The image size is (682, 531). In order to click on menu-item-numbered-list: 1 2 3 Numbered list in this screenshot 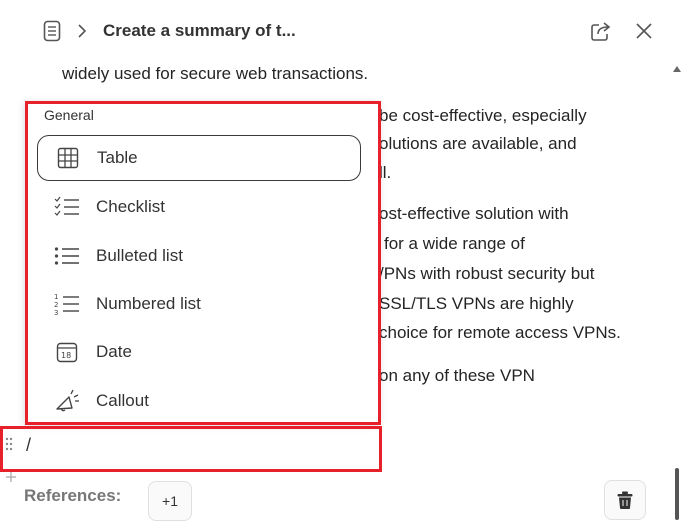, I will do `click(199, 304)`.